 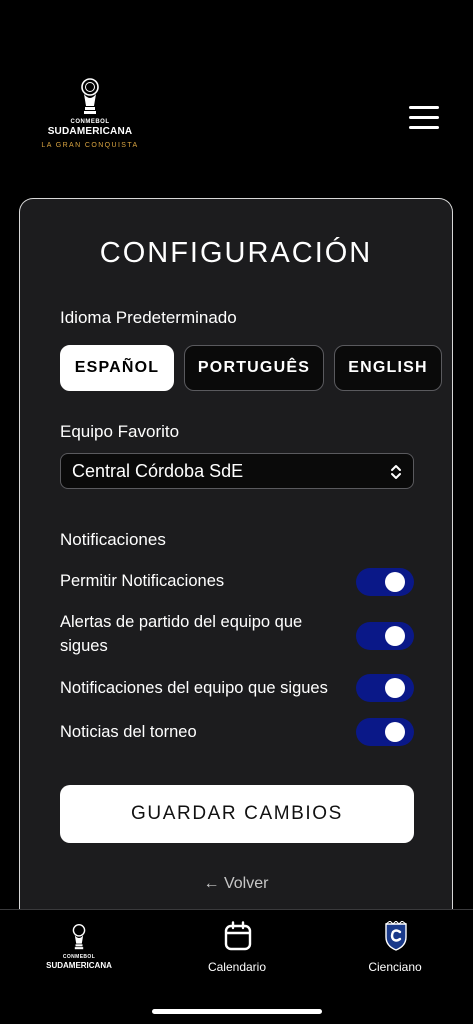 What do you see at coordinates (79, 957) in the screenshot?
I see `tab-home-logo-top: CONMEBOL` at bounding box center [79, 957].